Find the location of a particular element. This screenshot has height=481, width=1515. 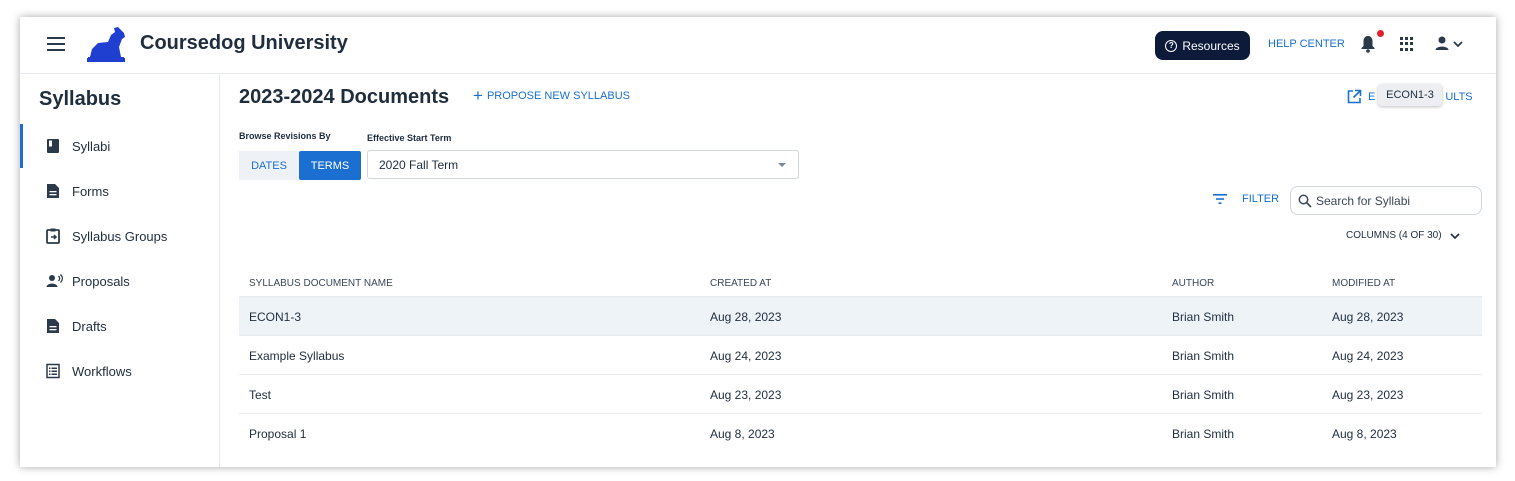

plus-icon: + is located at coordinates (478, 95).